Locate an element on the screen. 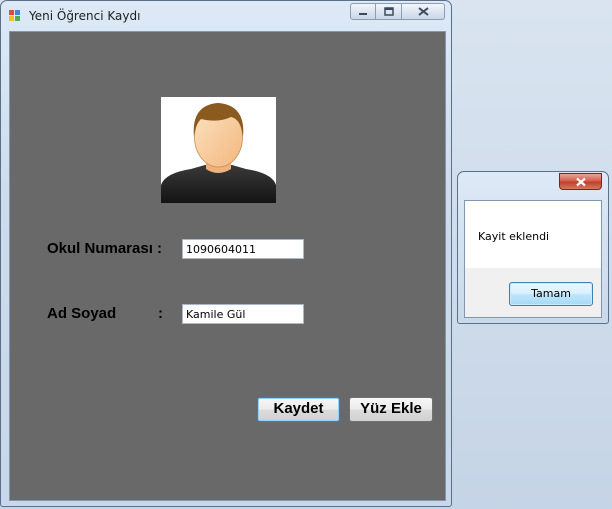 The image size is (612, 509). photo-box is located at coordinates (218, 150).